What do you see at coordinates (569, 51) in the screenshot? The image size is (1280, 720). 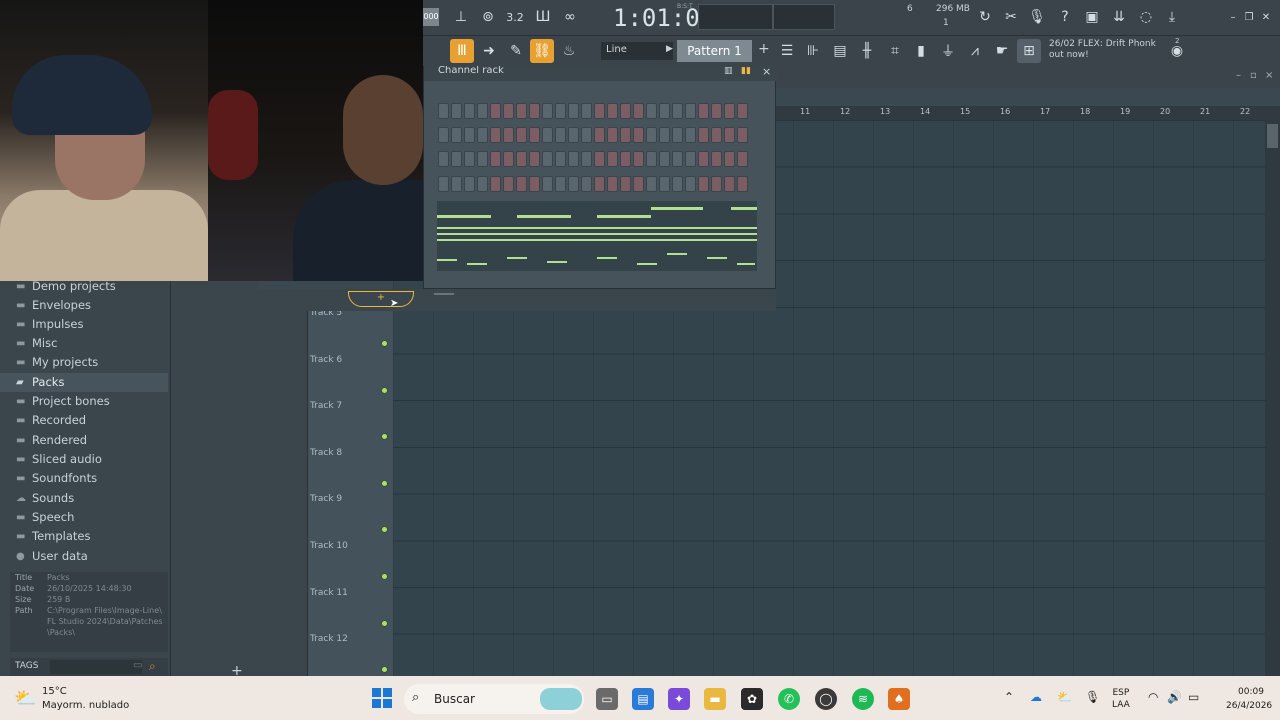 I see `stamp-icon: ♨` at bounding box center [569, 51].